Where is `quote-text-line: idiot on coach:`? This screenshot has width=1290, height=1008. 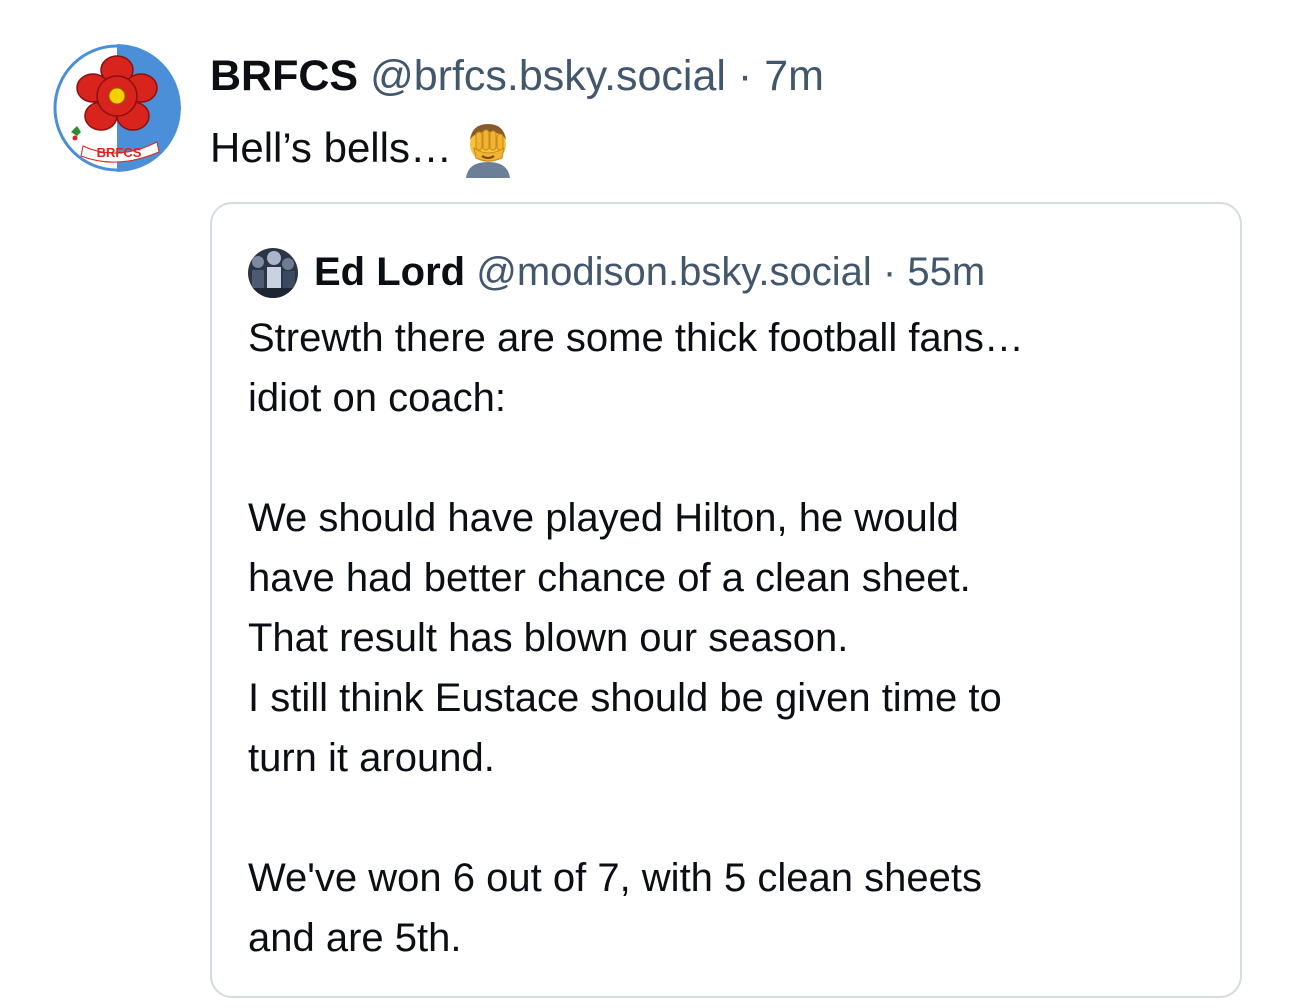 quote-text-line: idiot on coach: is located at coordinates (377, 398).